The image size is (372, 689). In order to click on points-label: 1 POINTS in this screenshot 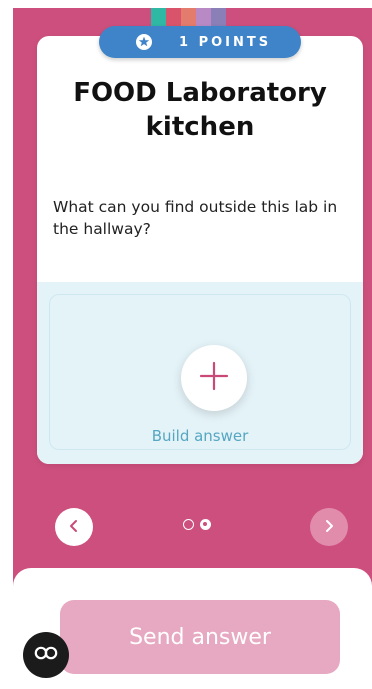, I will do `click(225, 42)`.